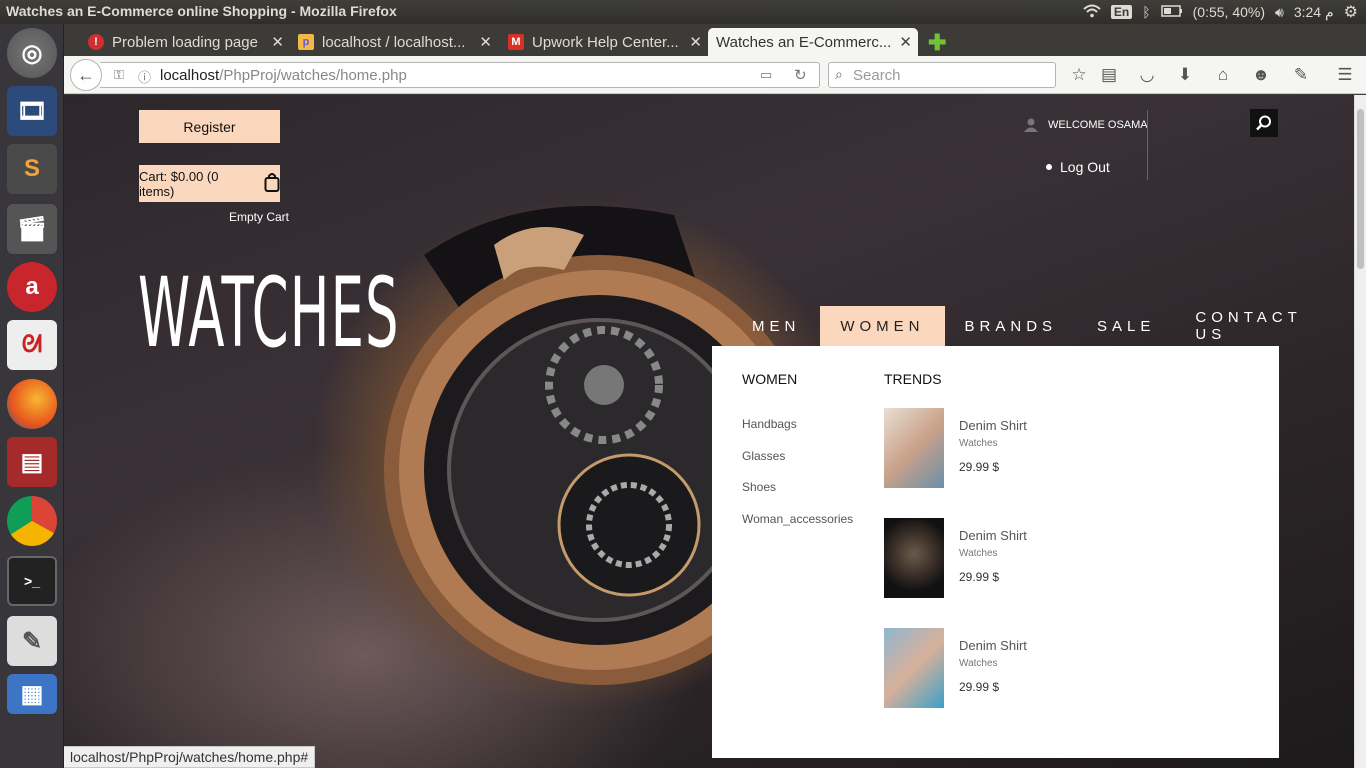 The height and width of the screenshot is (768, 1366). Describe the element at coordinates (1345, 75) in the screenshot. I see `hamburger-menu-icon: ☰` at that location.